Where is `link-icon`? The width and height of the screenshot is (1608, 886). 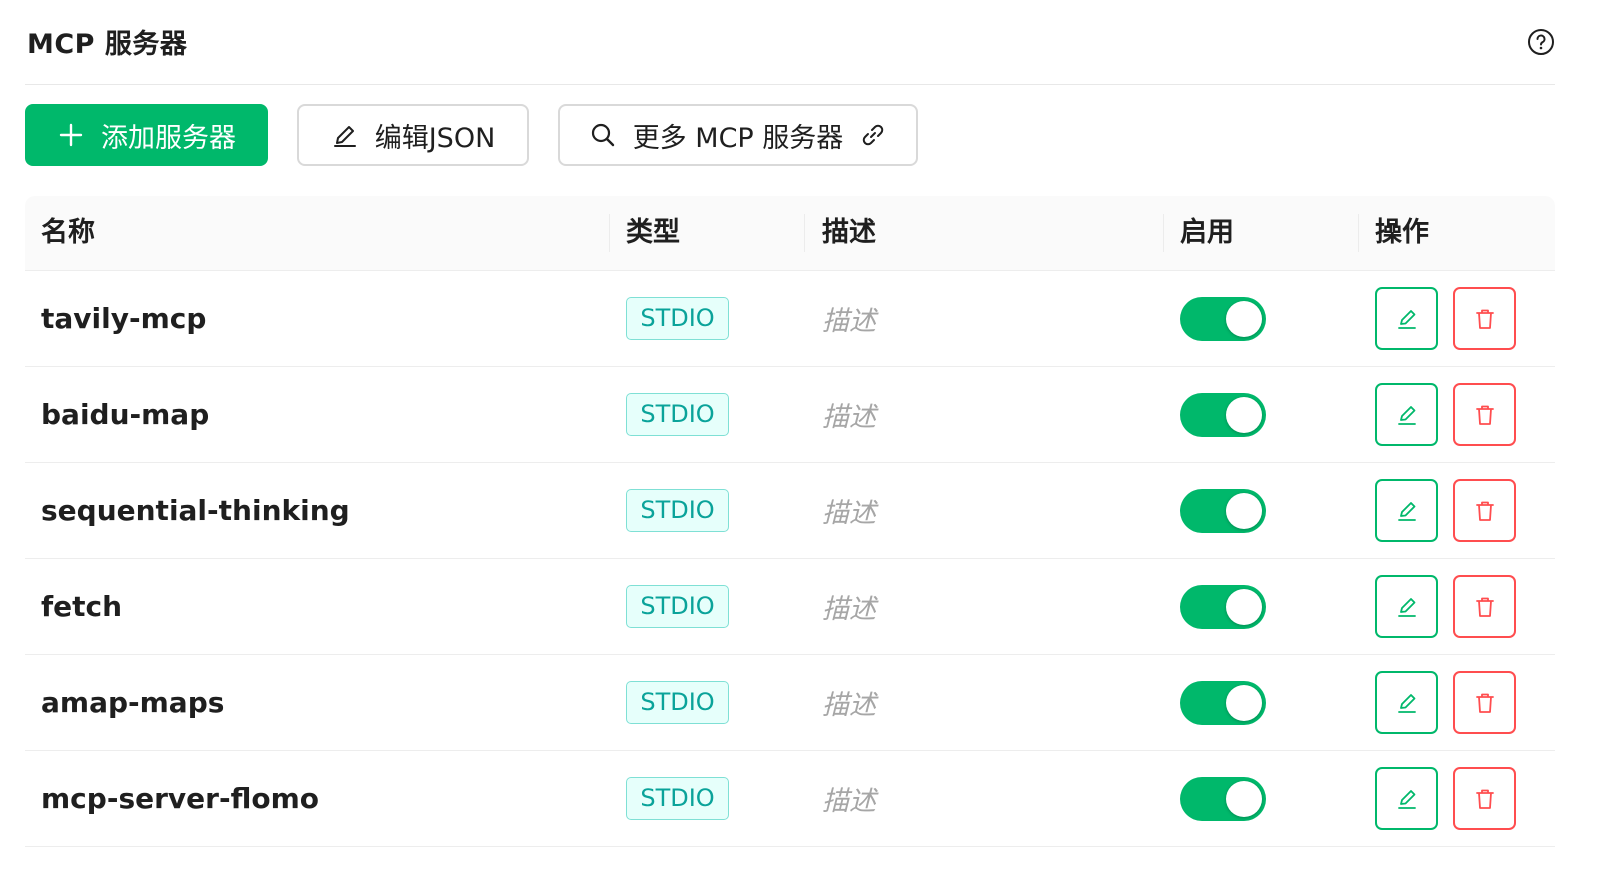
link-icon is located at coordinates (873, 135).